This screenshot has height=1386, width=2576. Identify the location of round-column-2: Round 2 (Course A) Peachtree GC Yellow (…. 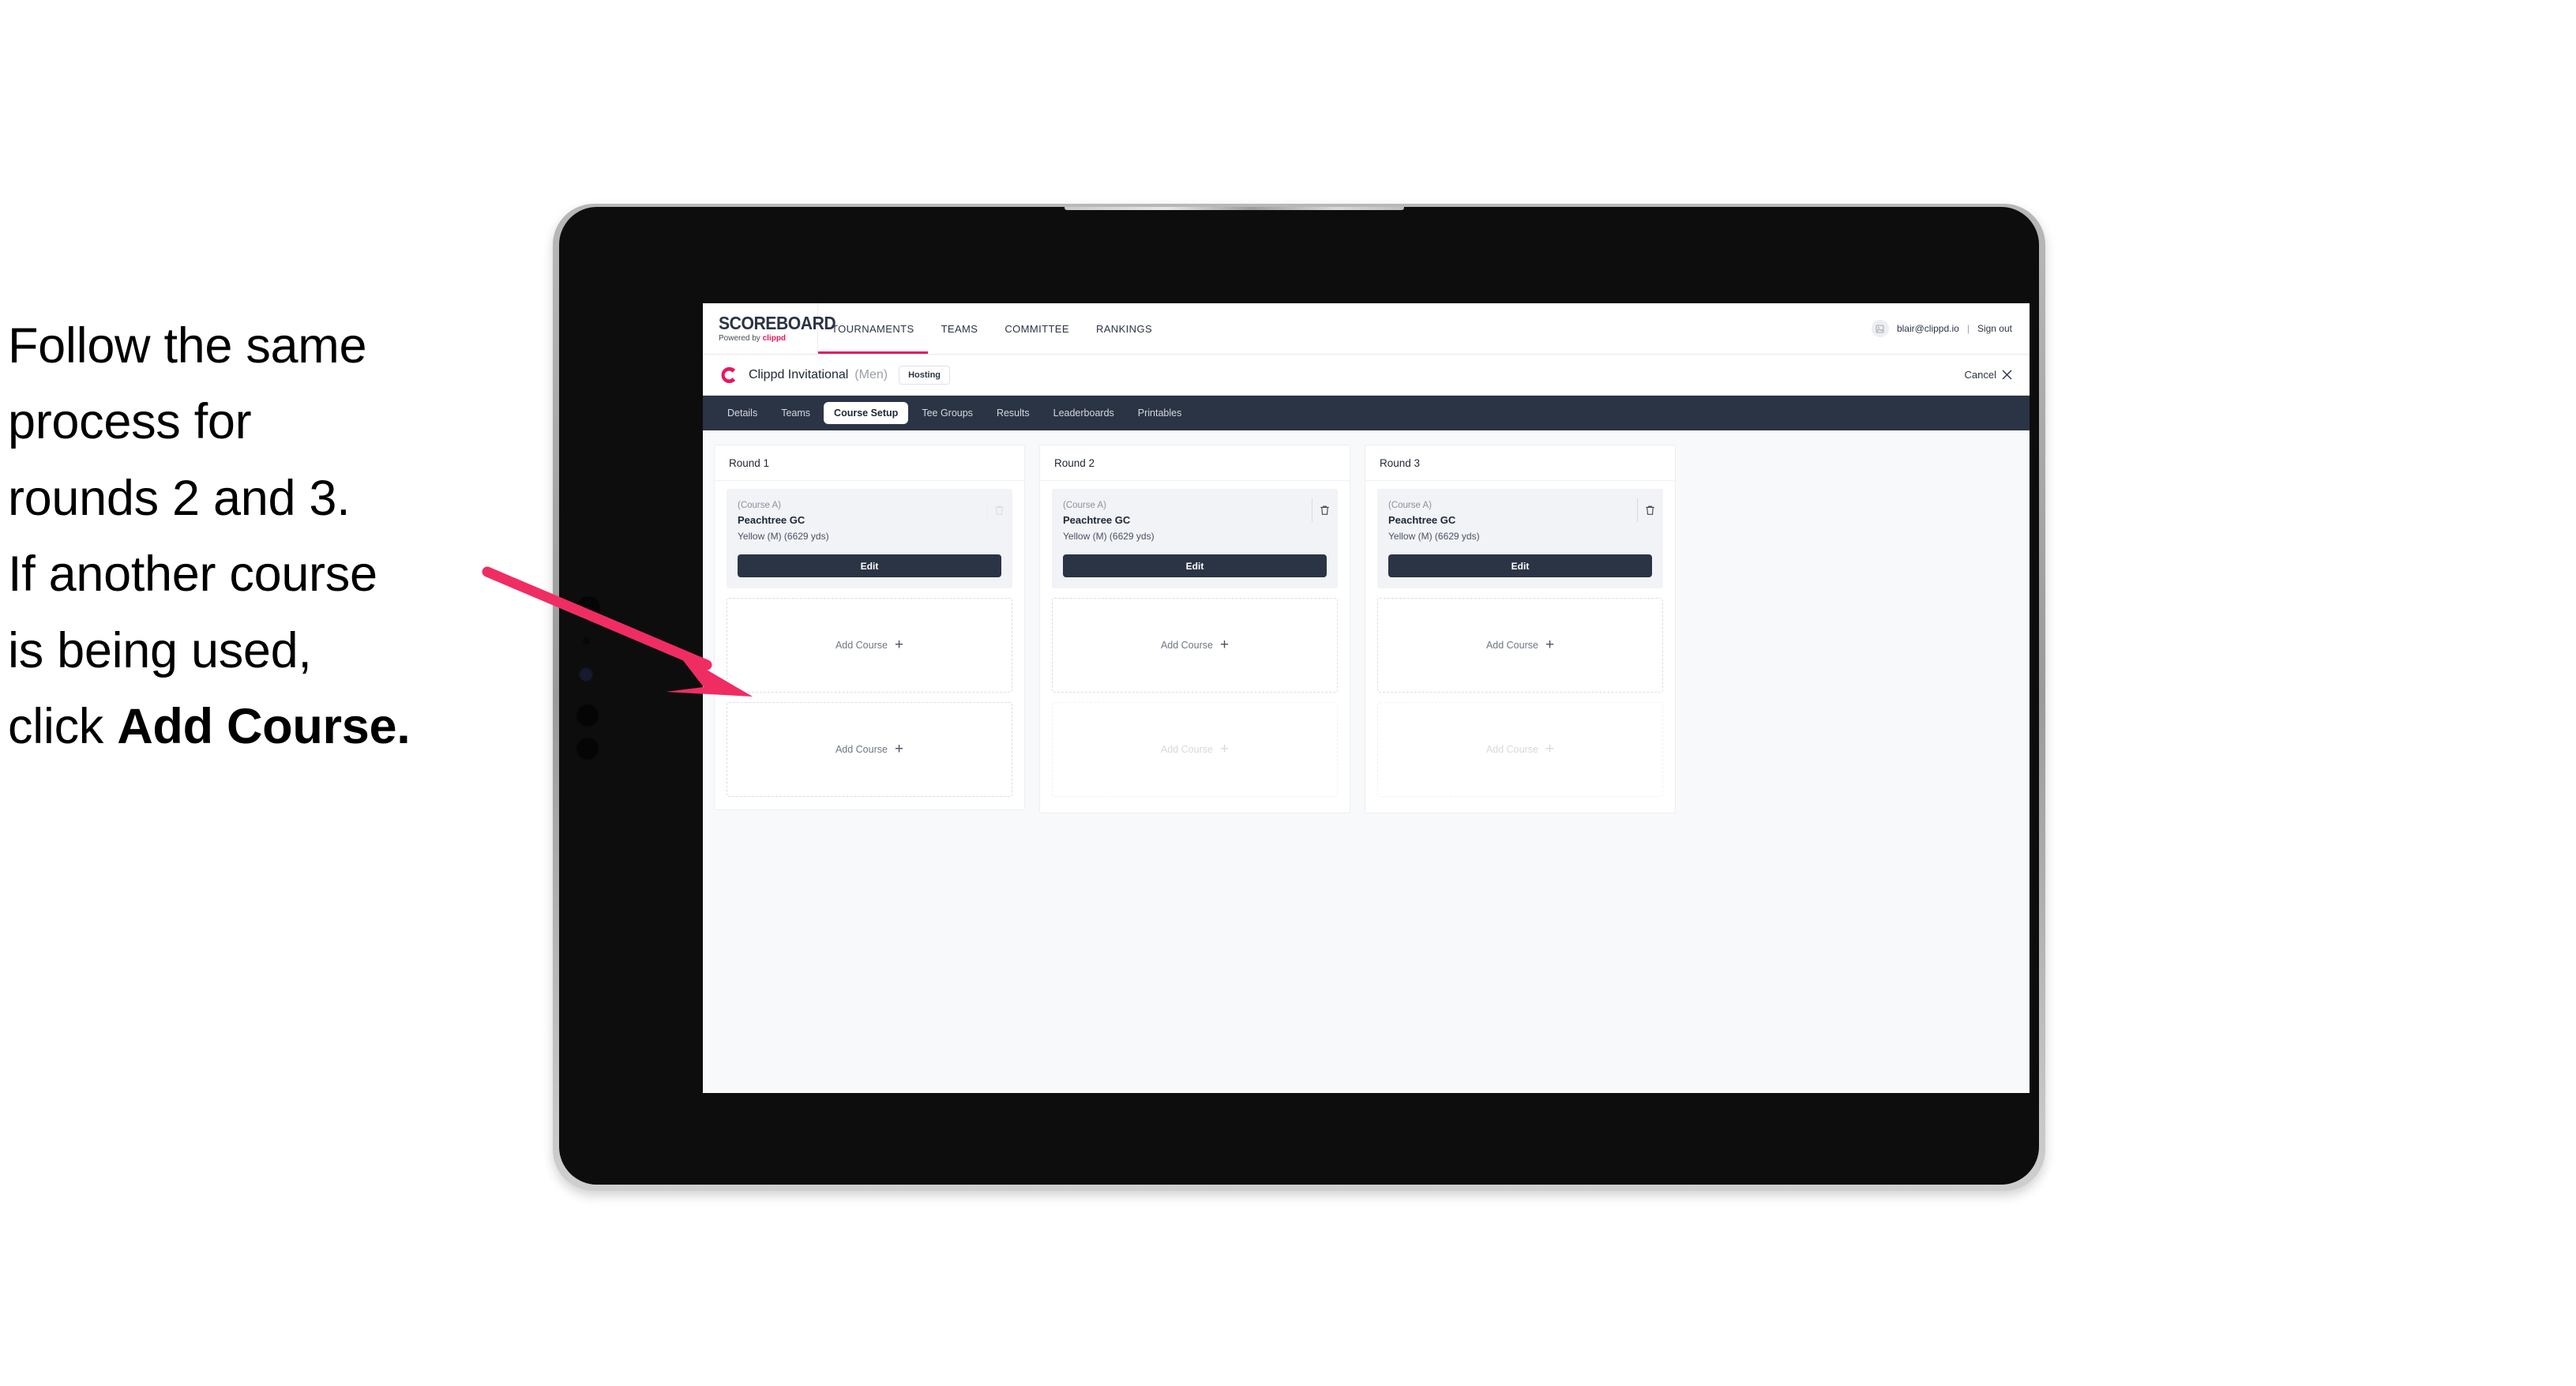
(1194, 629).